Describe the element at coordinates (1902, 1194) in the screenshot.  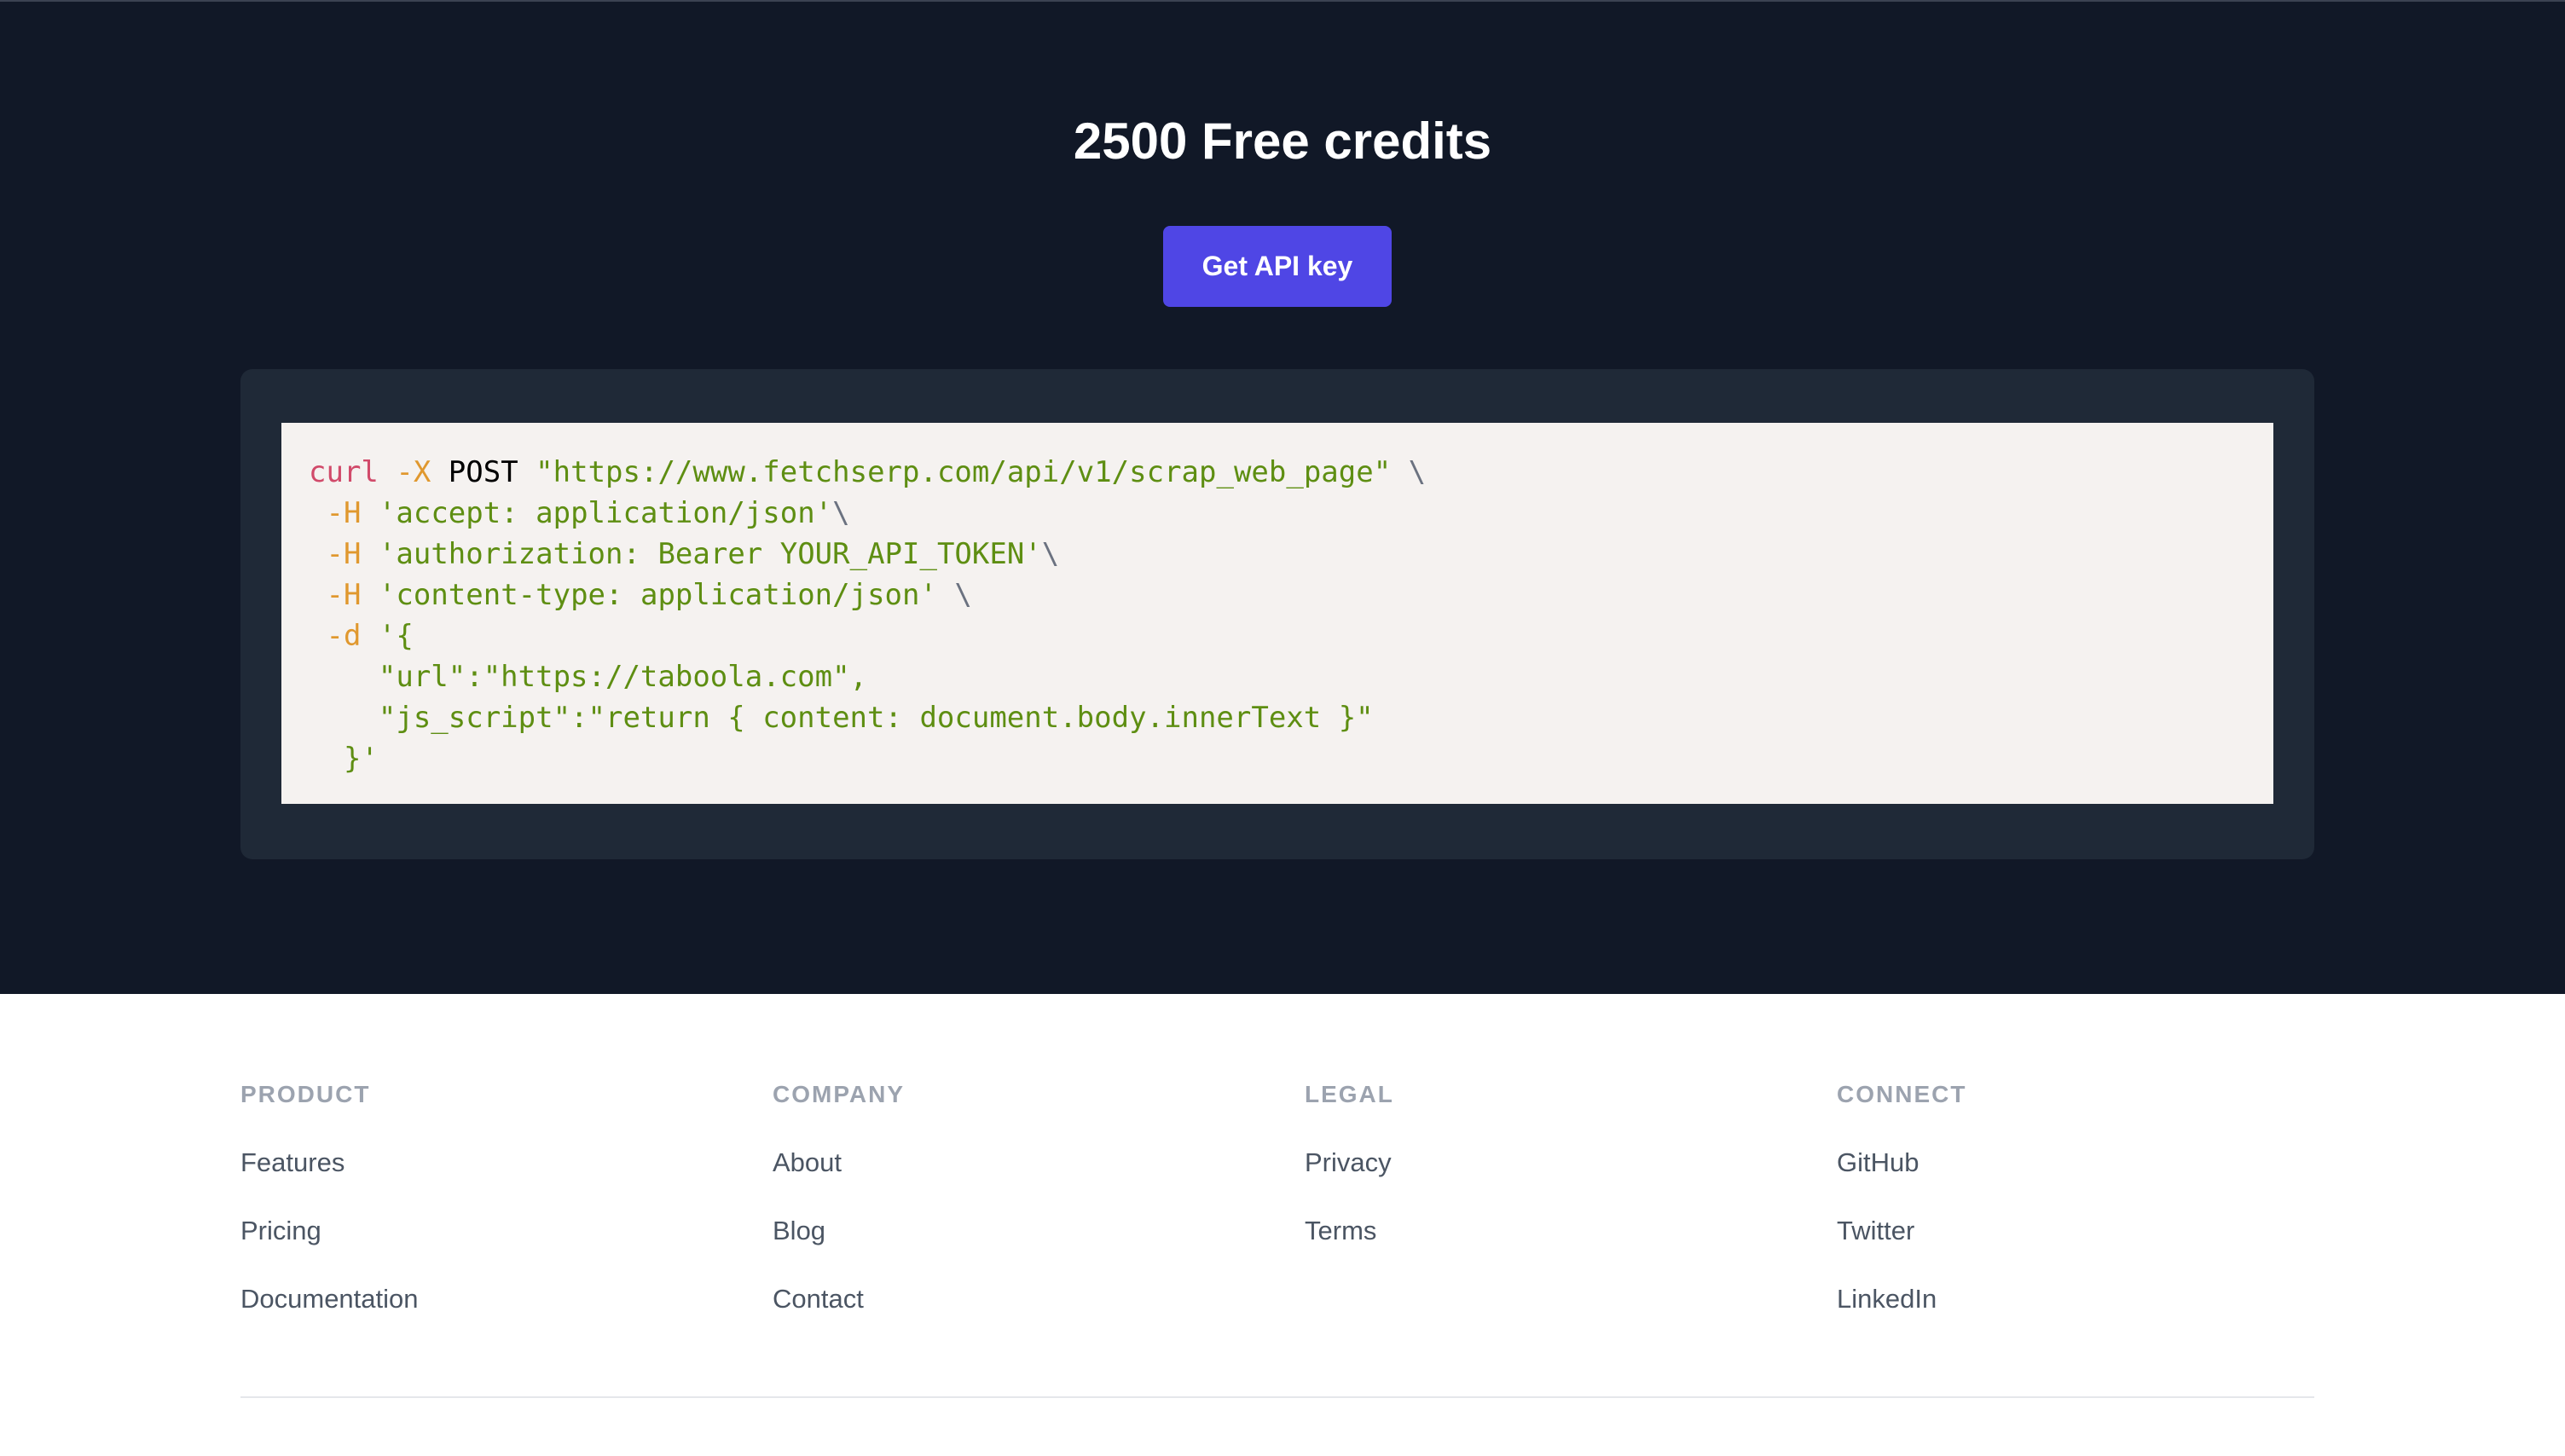
I see `footer-column-connect: CONNECT GitHub Twitter LinkedIn` at that location.